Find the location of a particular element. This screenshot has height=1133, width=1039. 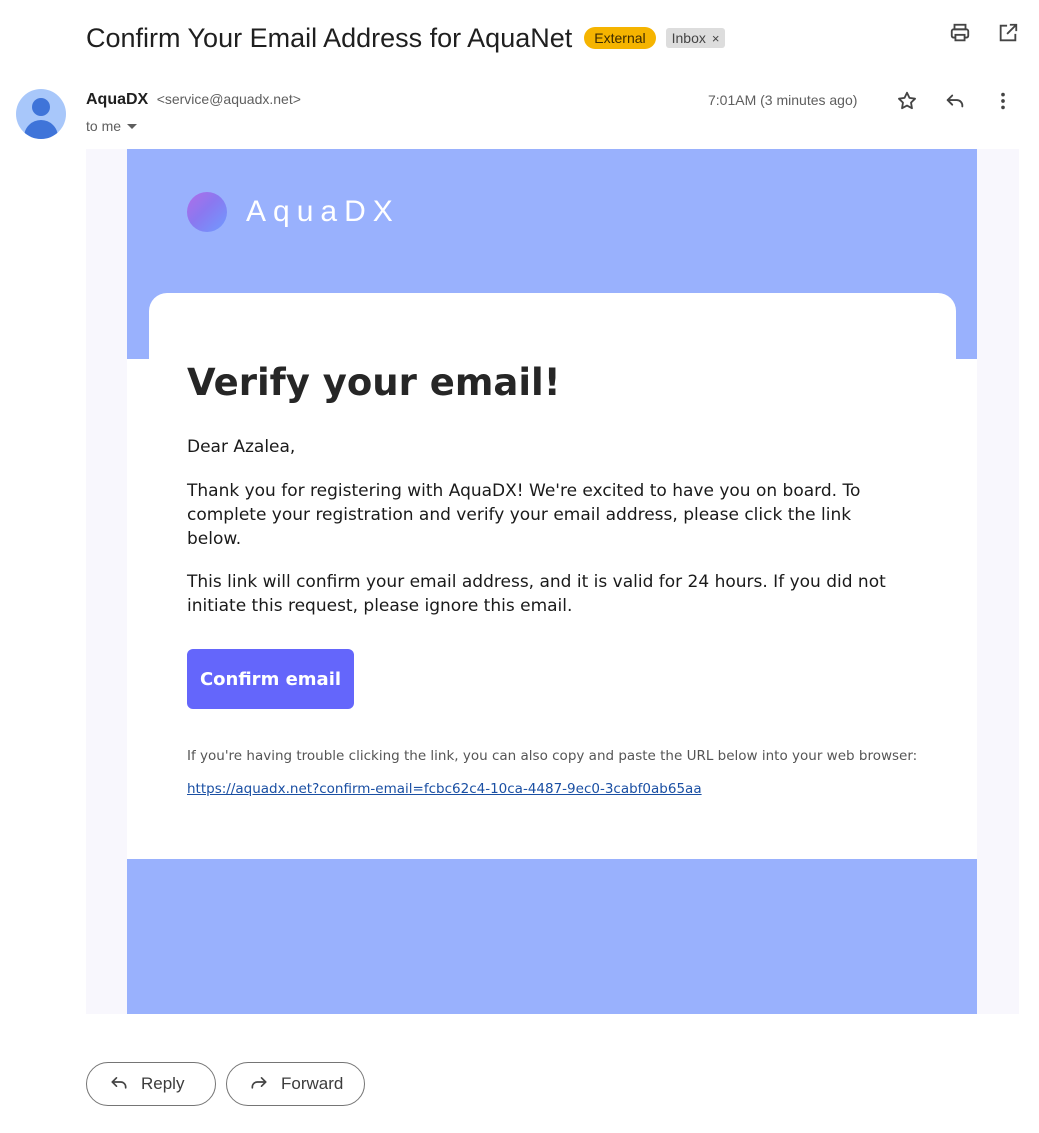

reply-icon is located at coordinates (955, 101).